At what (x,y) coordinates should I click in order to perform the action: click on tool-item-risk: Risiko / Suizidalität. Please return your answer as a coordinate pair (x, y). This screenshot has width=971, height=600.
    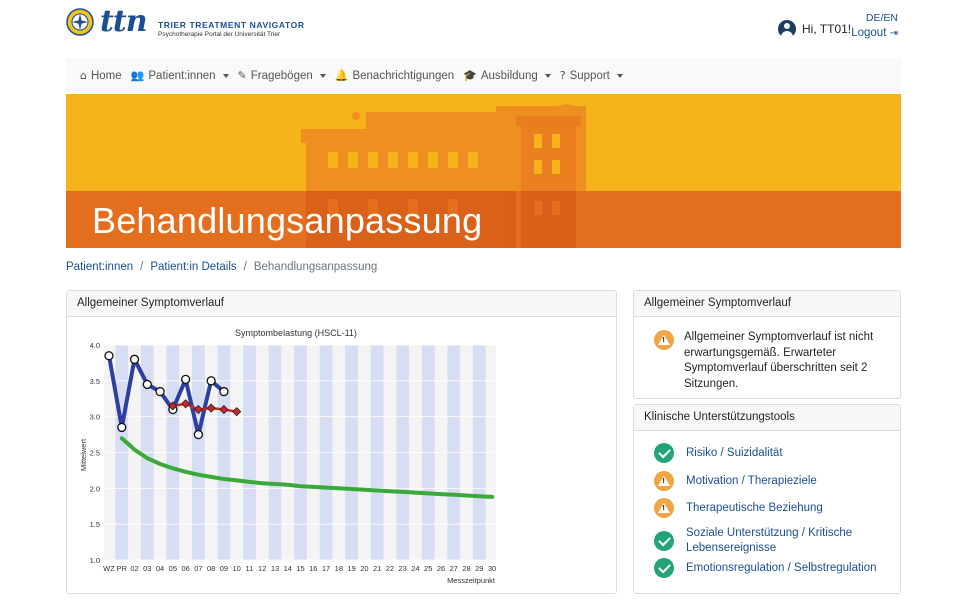
    Looking at the image, I should click on (769, 453).